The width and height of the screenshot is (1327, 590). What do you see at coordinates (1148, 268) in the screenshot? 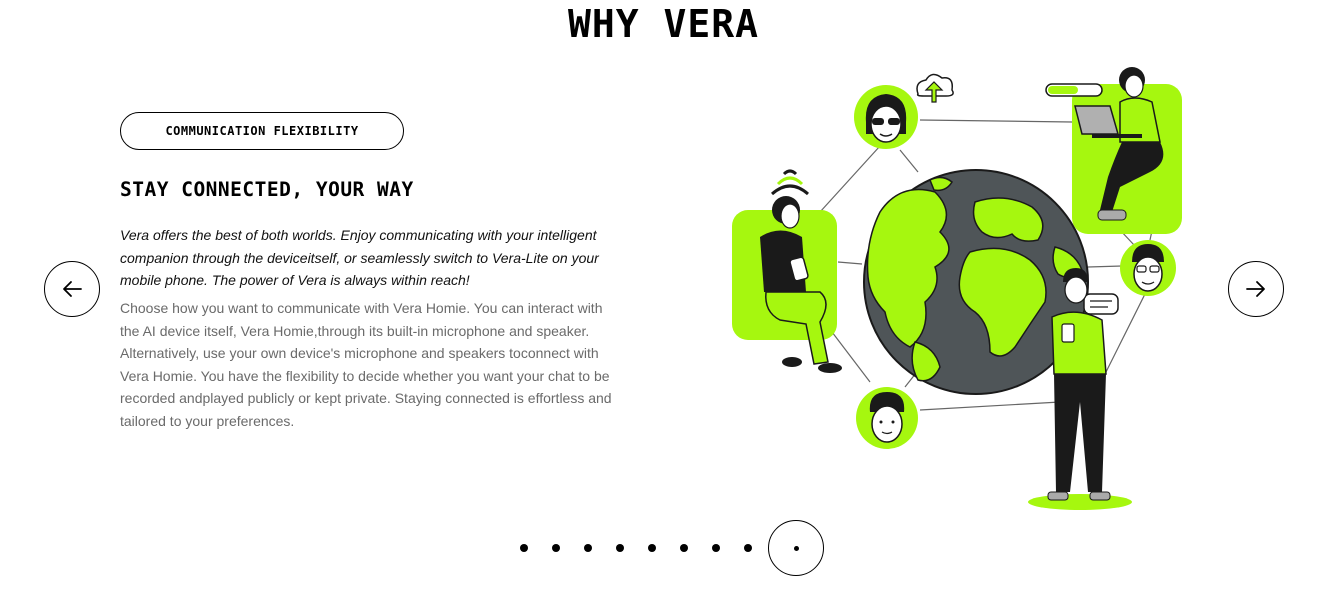
I see `avatar-glasses` at bounding box center [1148, 268].